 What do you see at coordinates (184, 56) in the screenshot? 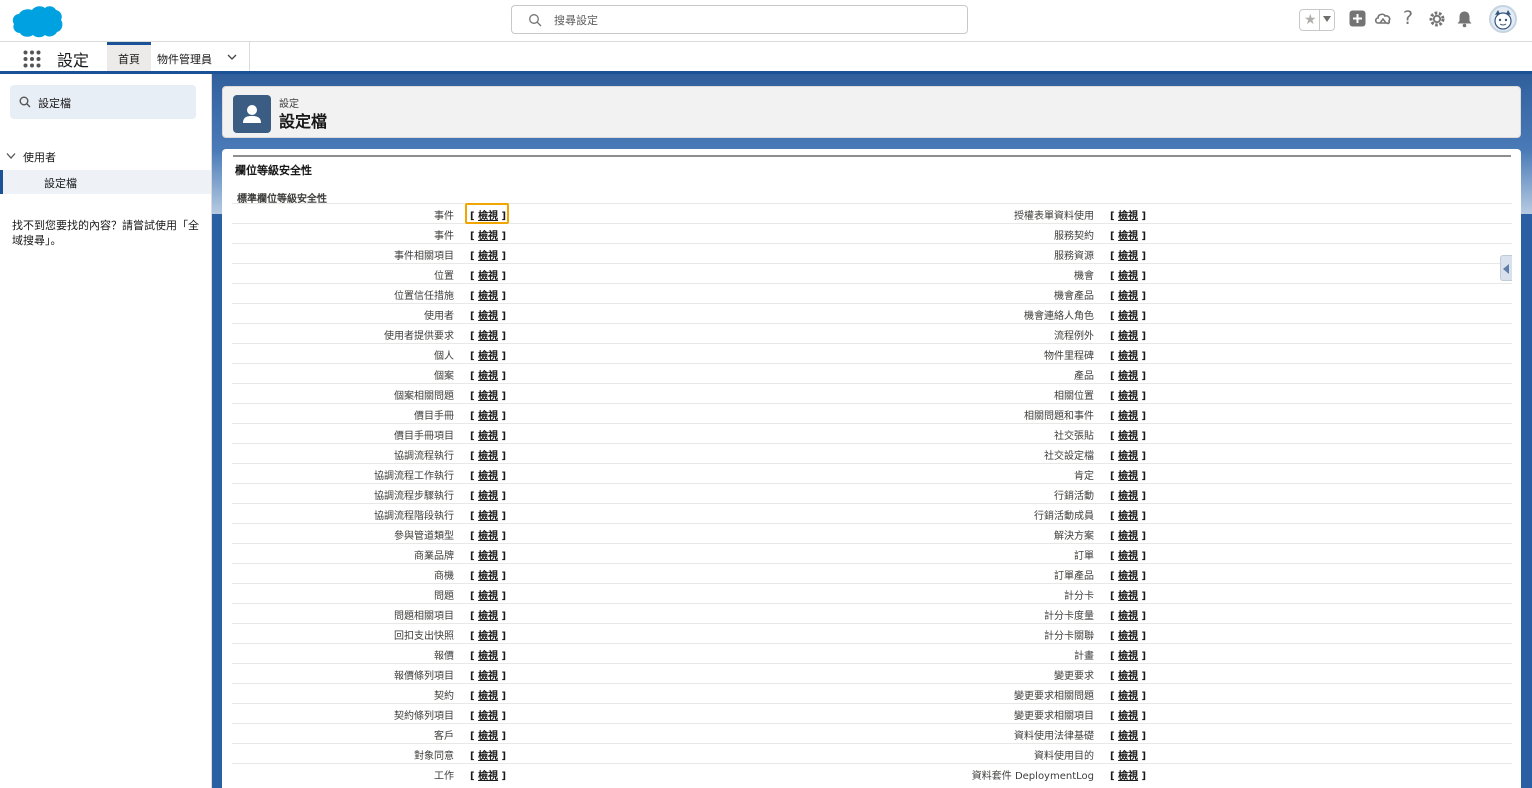
I see `tab-object-manager: 物件管理員` at bounding box center [184, 56].